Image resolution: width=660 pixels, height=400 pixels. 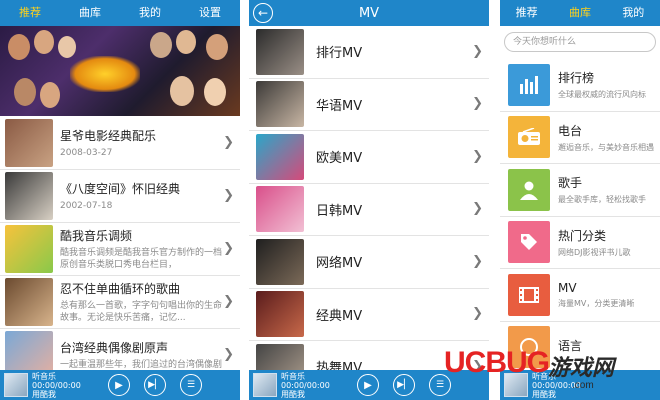 What do you see at coordinates (210, 13) in the screenshot?
I see `tab-settings: 设置` at bounding box center [210, 13].